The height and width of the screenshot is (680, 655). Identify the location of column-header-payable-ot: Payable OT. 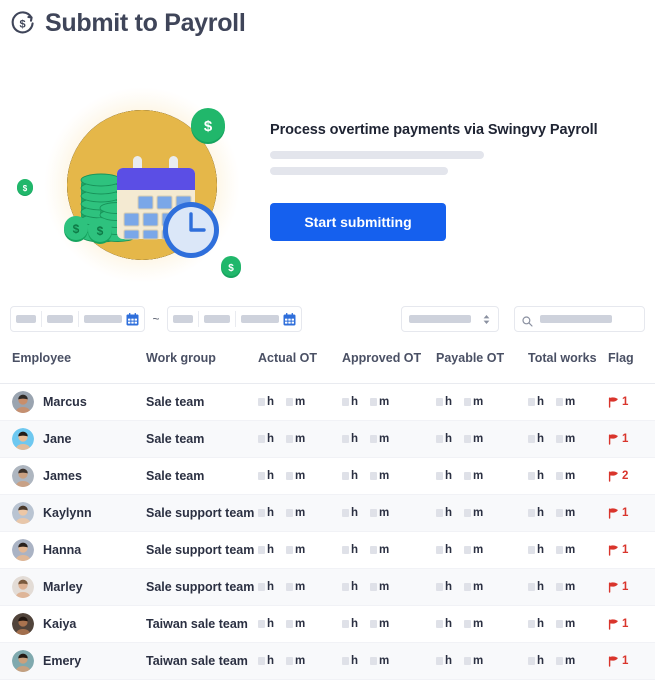
(482, 363).